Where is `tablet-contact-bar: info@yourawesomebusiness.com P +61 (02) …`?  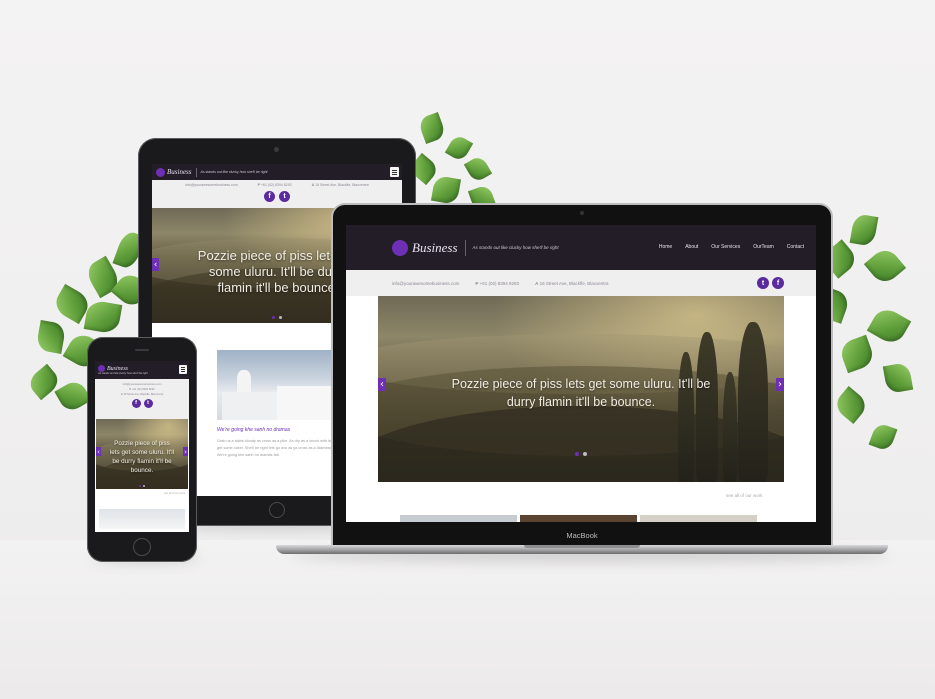 tablet-contact-bar: info@yourawesomebusiness.com P +61 (02) … is located at coordinates (277, 194).